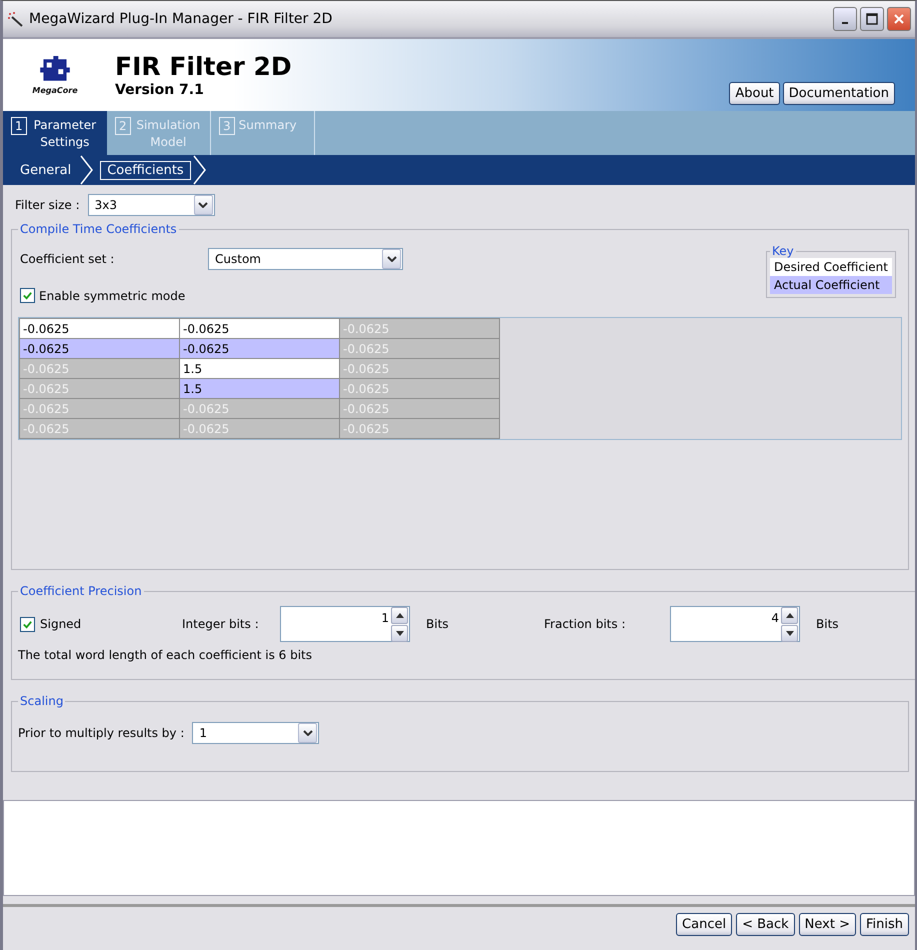 Image resolution: width=917 pixels, height=950 pixels. I want to click on logo-caption: MegaCore, so click(55, 90).